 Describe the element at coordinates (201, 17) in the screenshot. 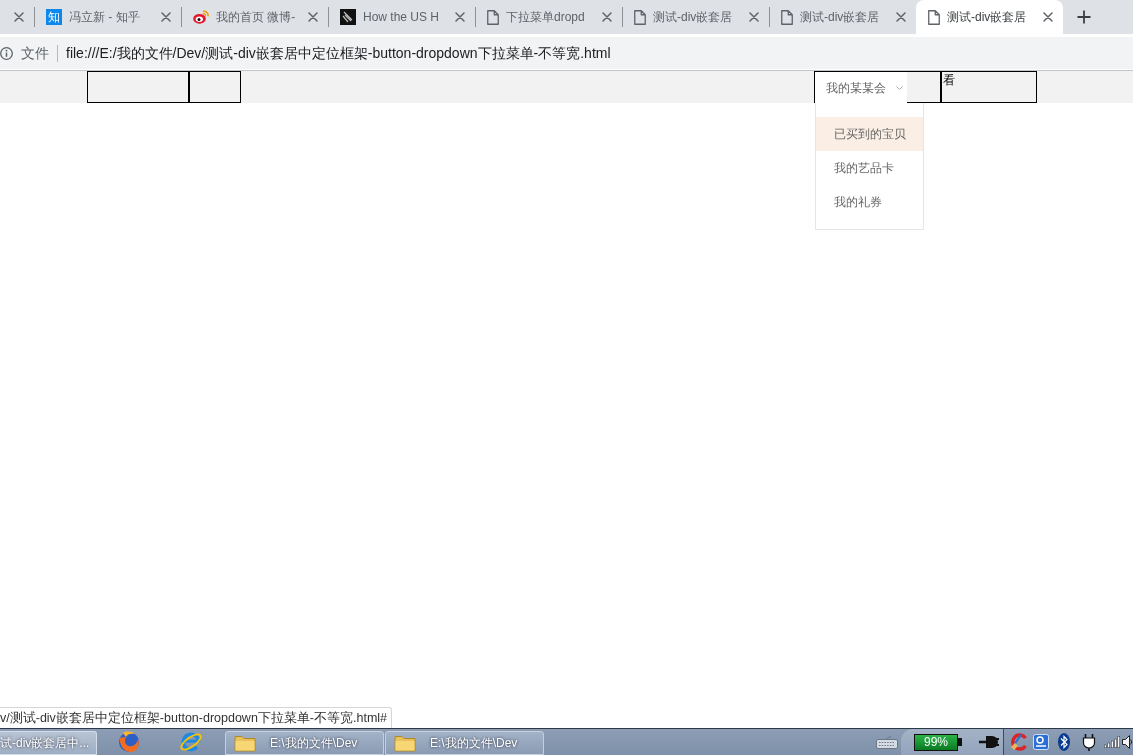

I see `eye-logo-icon` at that location.